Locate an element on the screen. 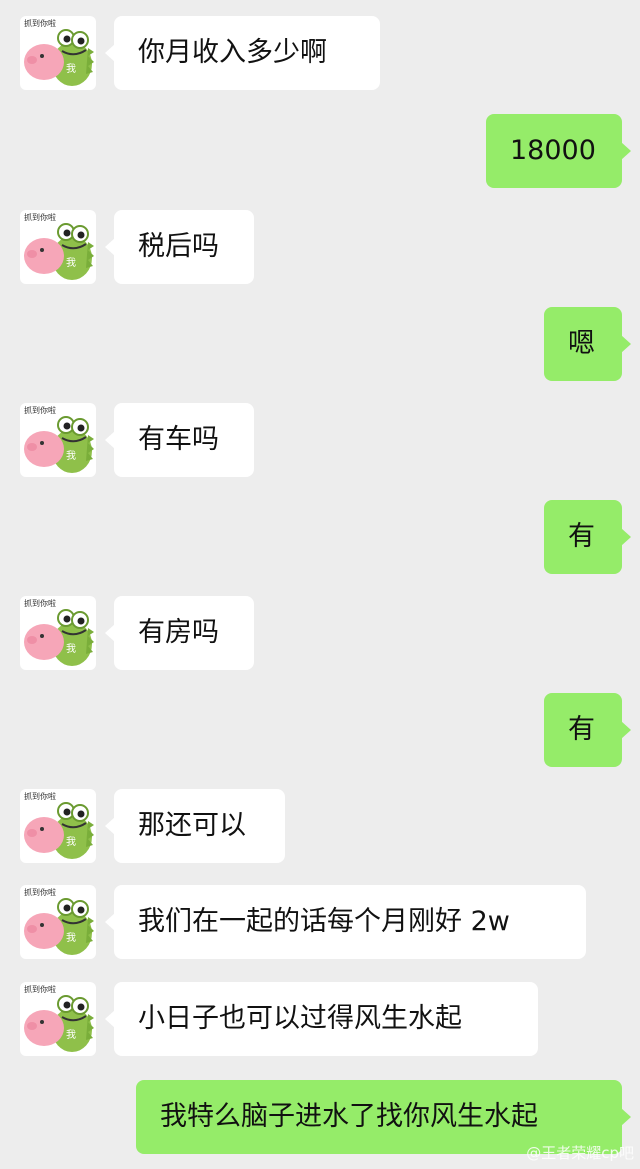 The height and width of the screenshot is (1169, 640). watermark-label: @王者荣耀cp吧 is located at coordinates (580, 1153).